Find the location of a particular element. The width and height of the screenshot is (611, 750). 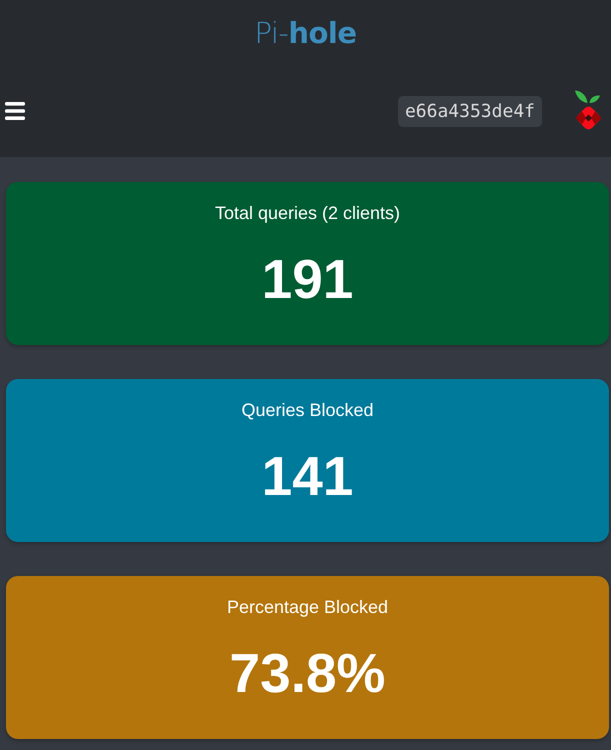

menu-icon is located at coordinates (15, 111).